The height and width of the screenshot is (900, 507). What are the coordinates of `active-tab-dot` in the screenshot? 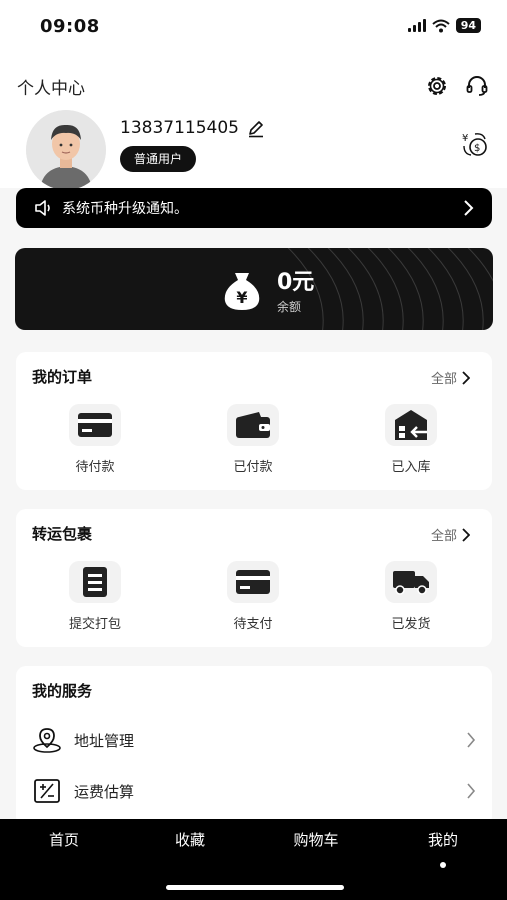 It's located at (443, 865).